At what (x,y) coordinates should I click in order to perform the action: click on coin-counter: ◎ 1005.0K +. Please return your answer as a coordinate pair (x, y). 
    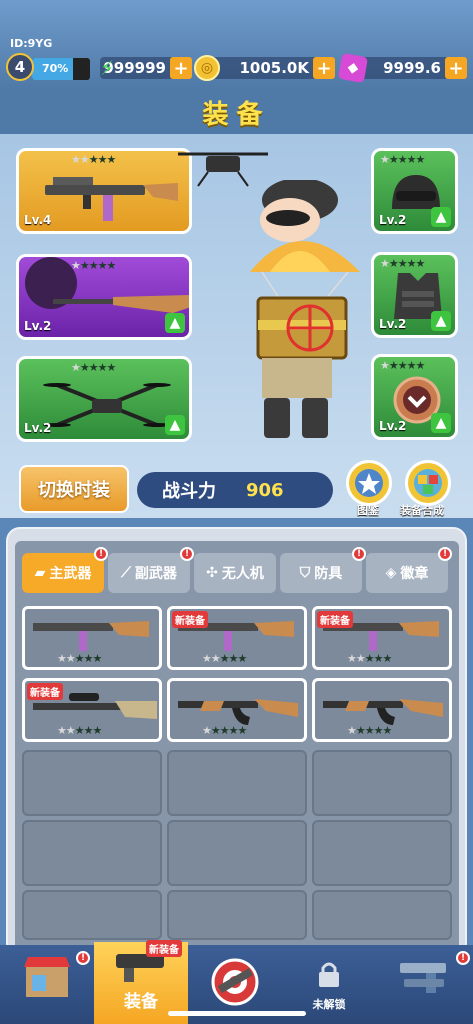
    Looking at the image, I should click on (264, 68).